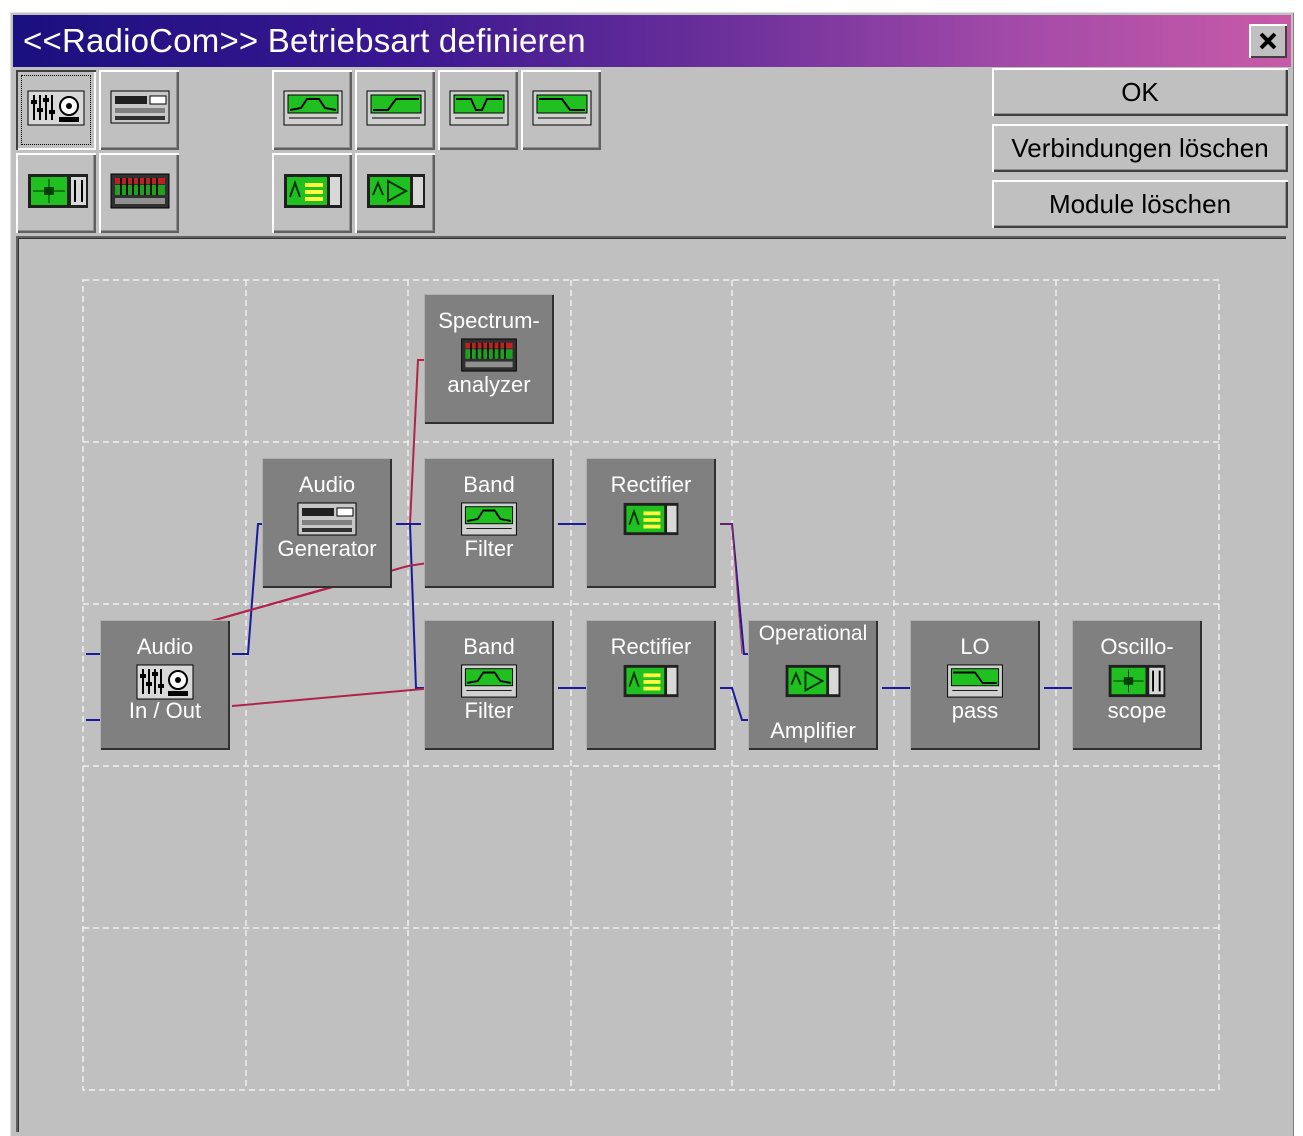  I want to click on tool-audio-generator, so click(139, 110).